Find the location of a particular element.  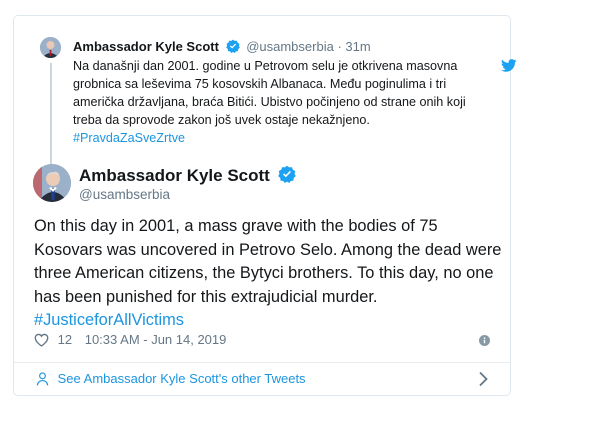

parent-author-name: Ambassador Kyle Scott is located at coordinates (146, 46).